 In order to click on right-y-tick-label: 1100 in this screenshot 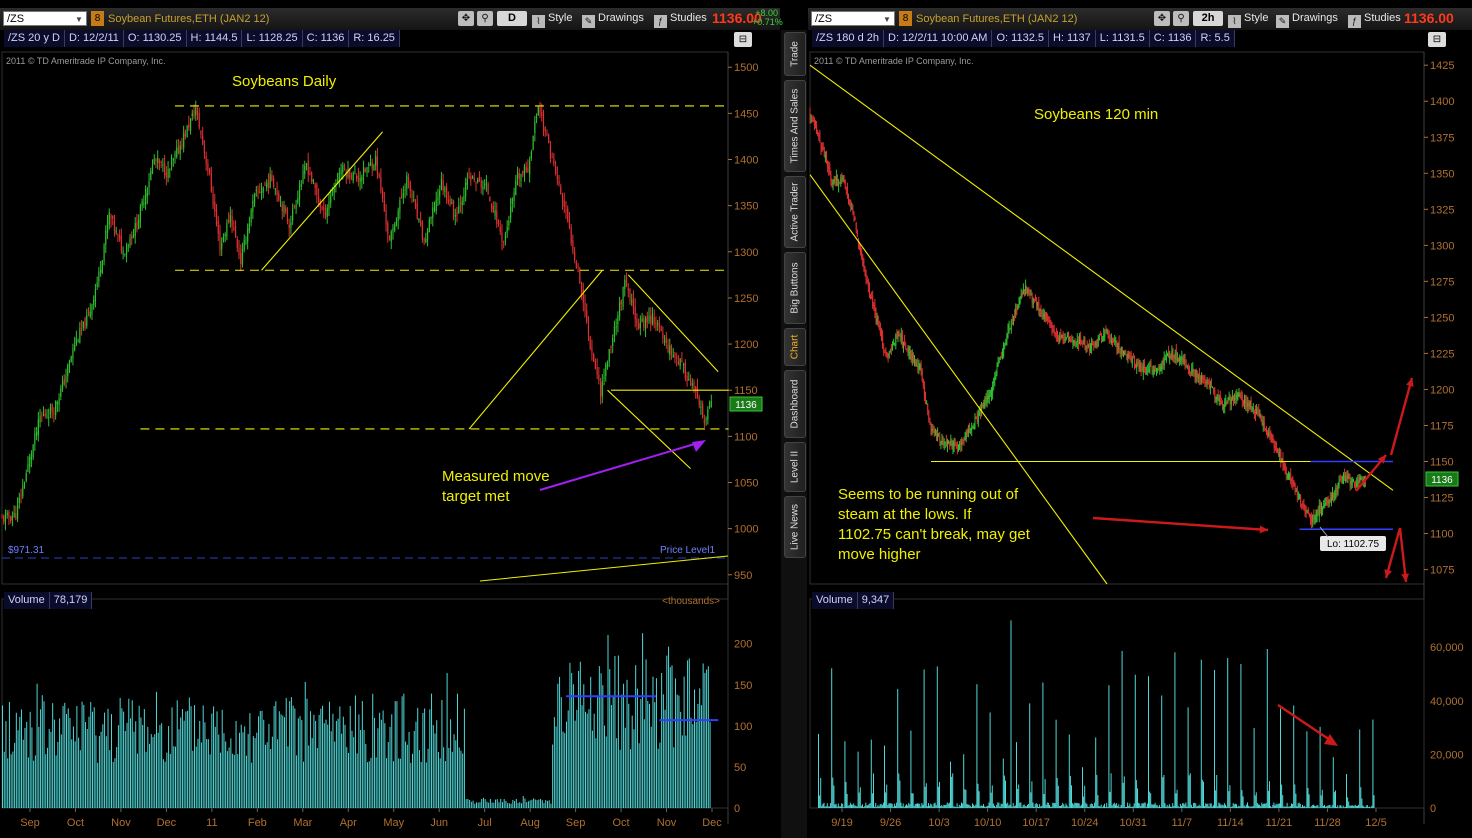, I will do `click(1442, 535)`.